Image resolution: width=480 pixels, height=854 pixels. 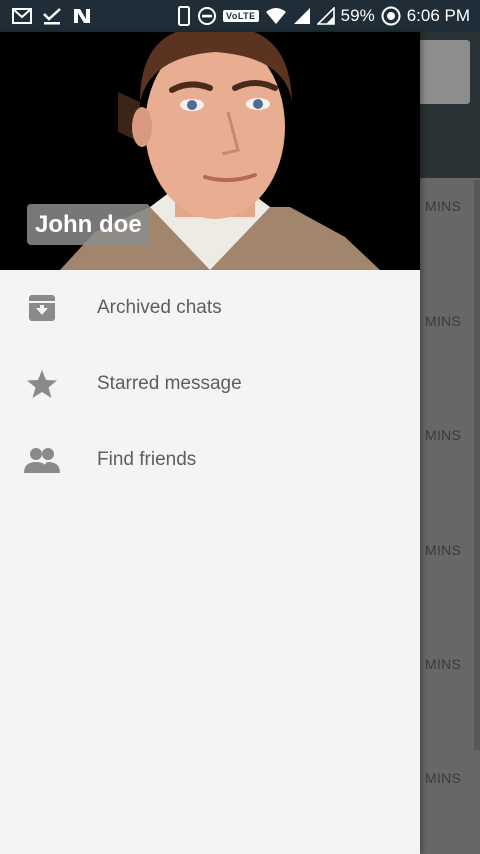 What do you see at coordinates (42, 460) in the screenshot?
I see `people-icon` at bounding box center [42, 460].